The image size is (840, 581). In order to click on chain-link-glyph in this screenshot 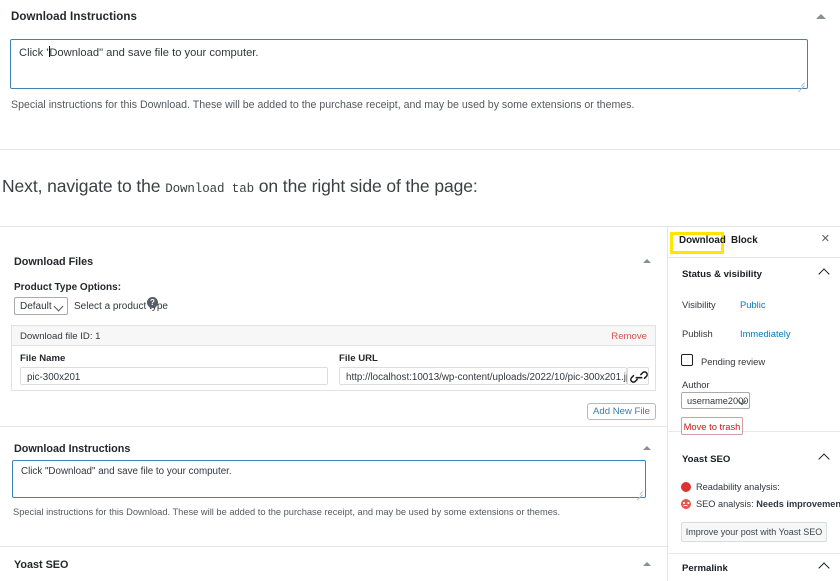, I will do `click(639, 377)`.